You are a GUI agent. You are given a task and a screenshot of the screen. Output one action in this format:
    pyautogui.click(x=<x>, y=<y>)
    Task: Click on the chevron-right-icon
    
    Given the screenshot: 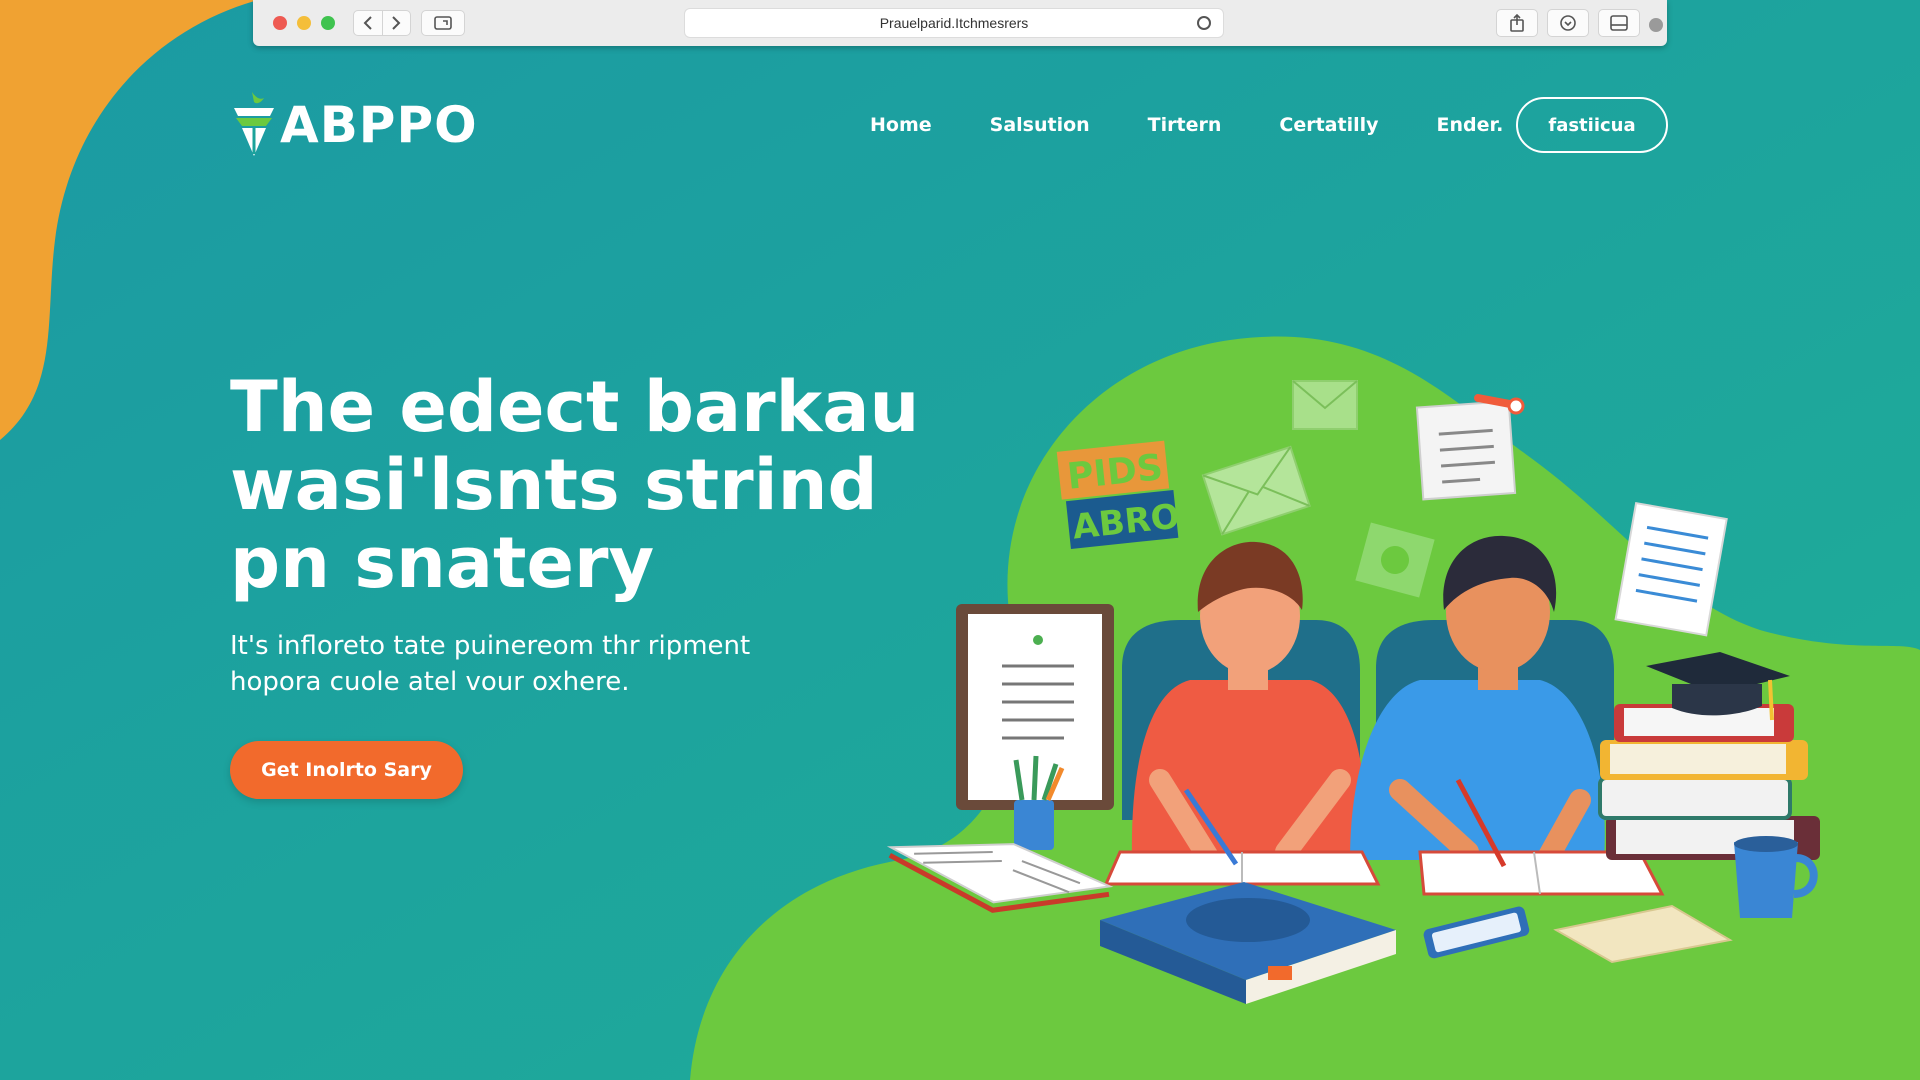 What is the action you would take?
    pyautogui.click(x=396, y=23)
    